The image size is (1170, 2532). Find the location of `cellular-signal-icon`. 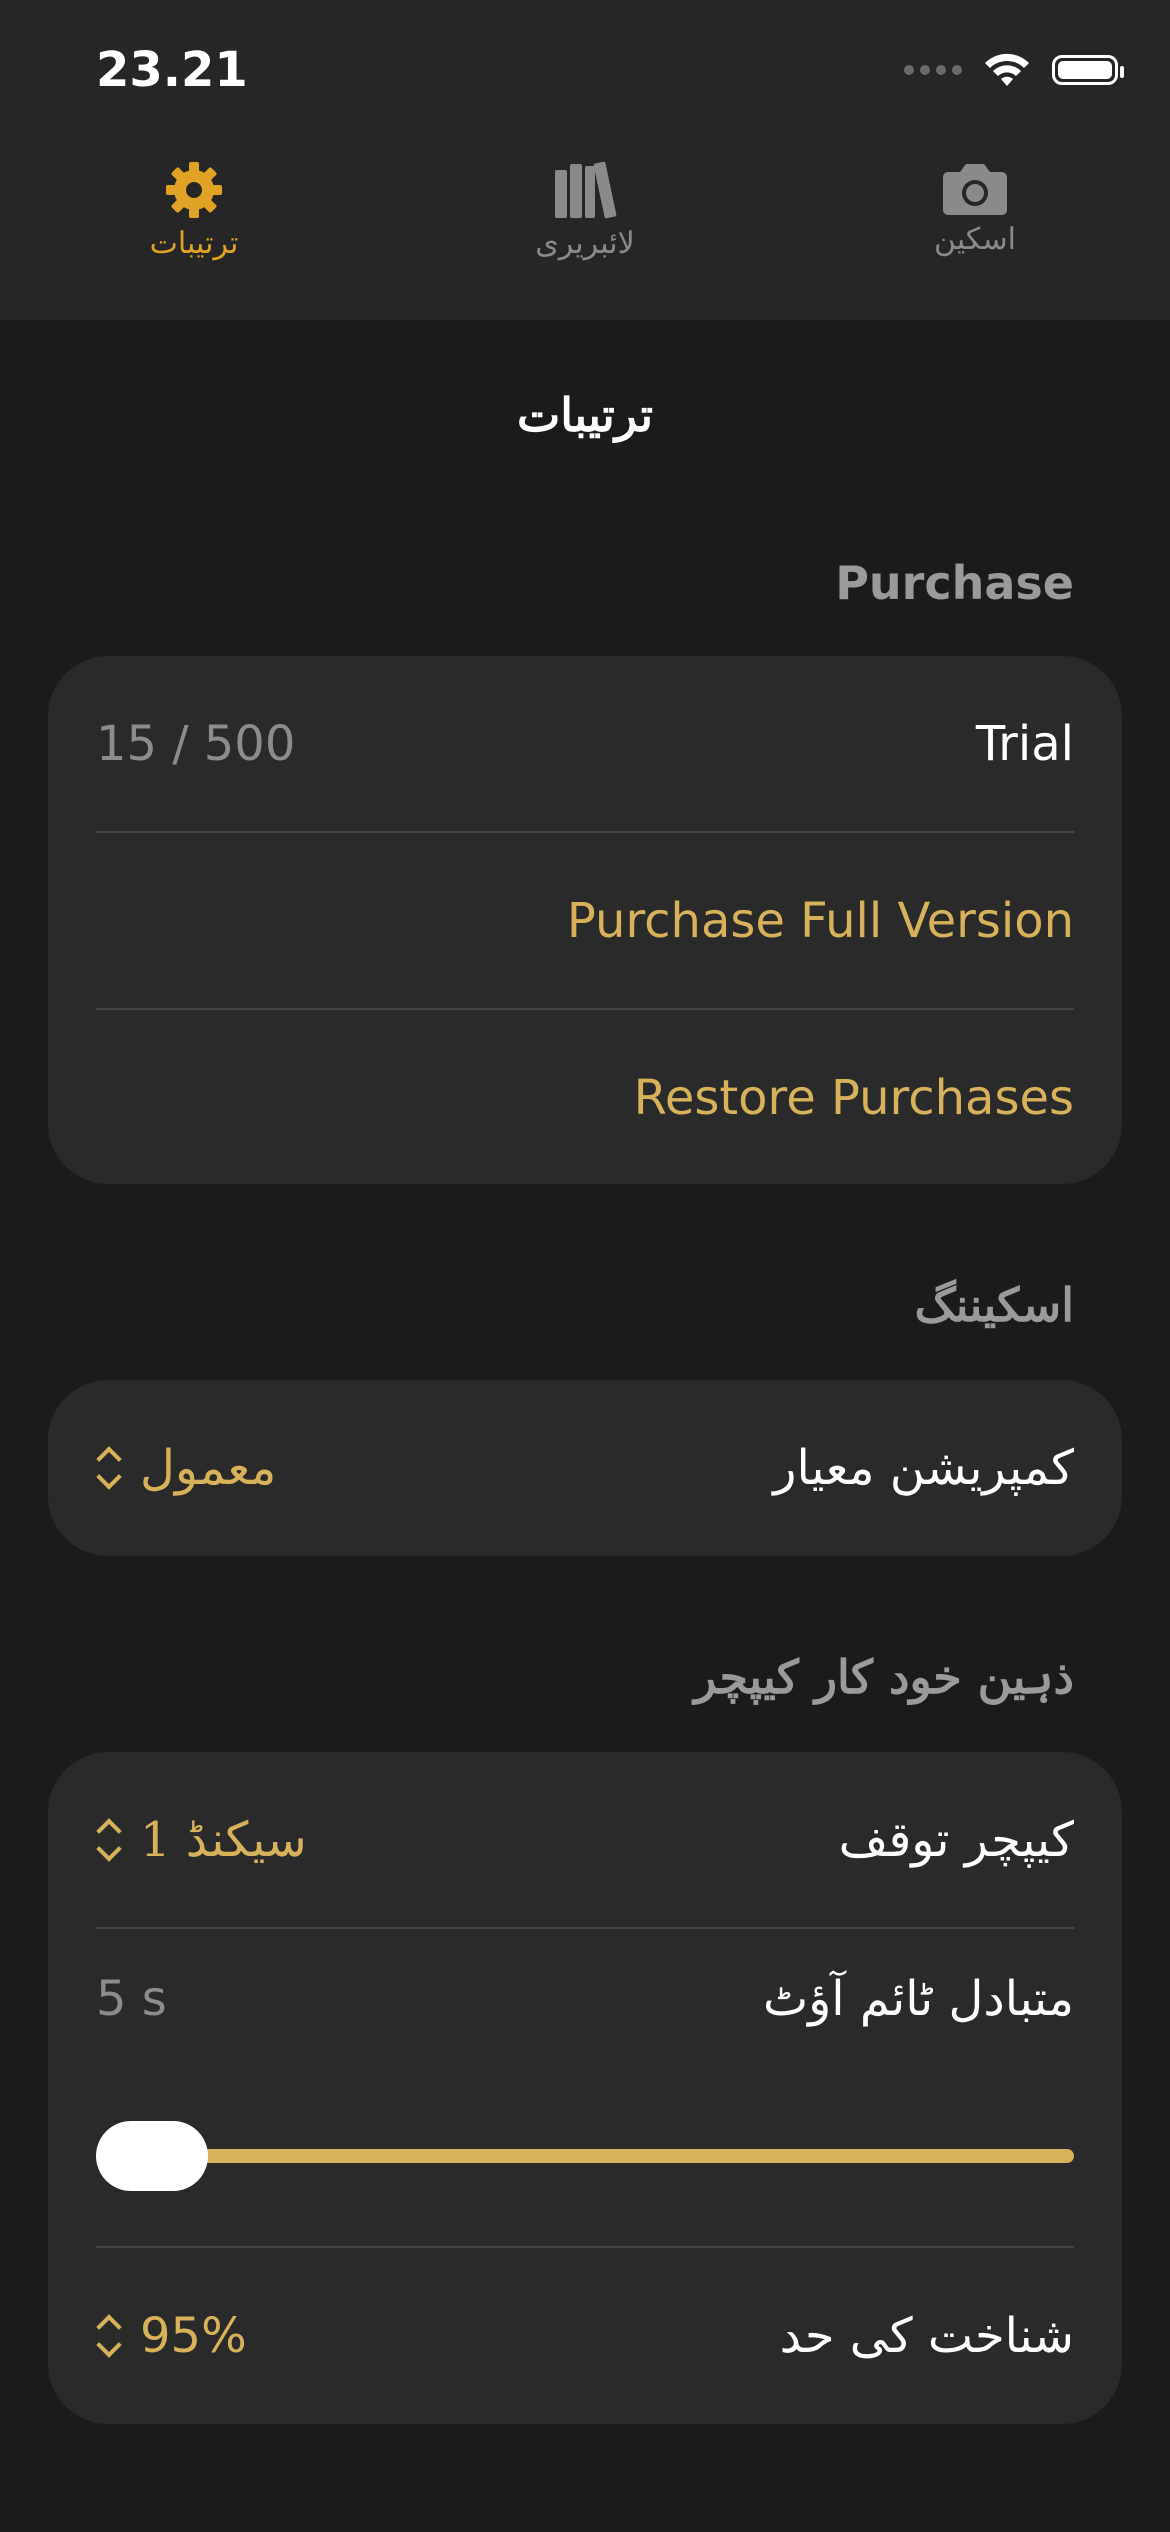

cellular-signal-icon is located at coordinates (933, 70).